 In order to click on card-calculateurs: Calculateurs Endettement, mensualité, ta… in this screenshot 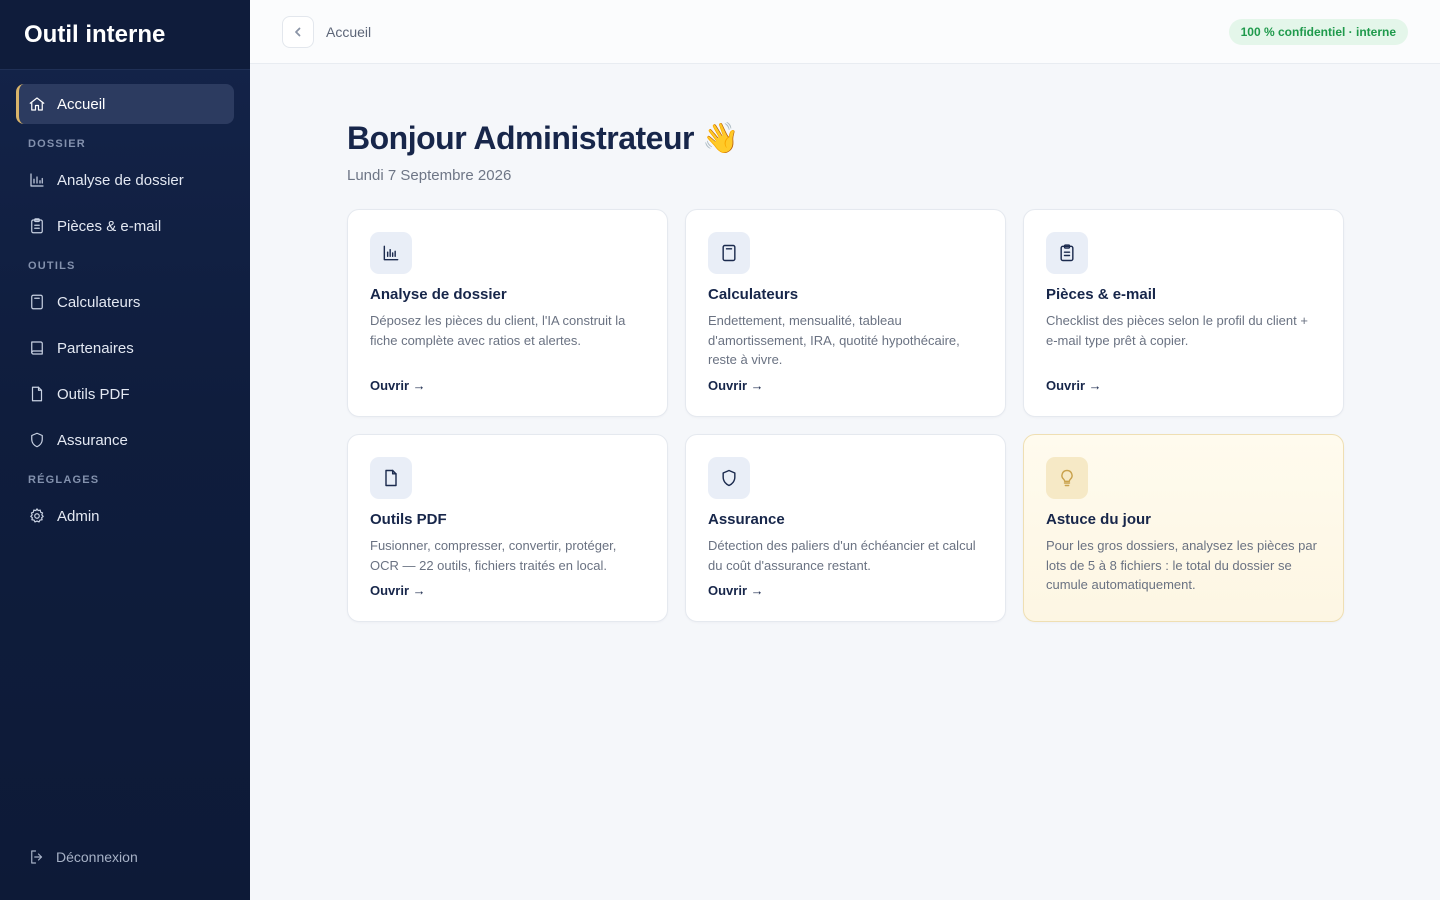, I will do `click(845, 313)`.